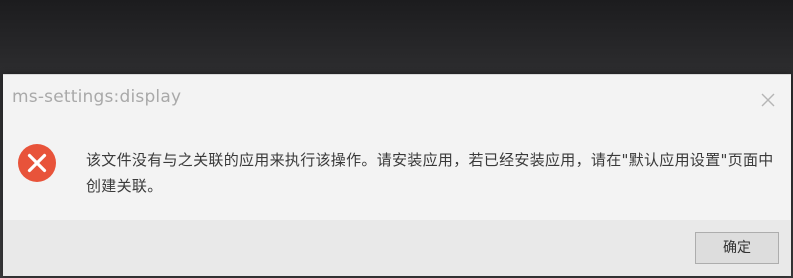  I want to click on close-icon, so click(768, 100).